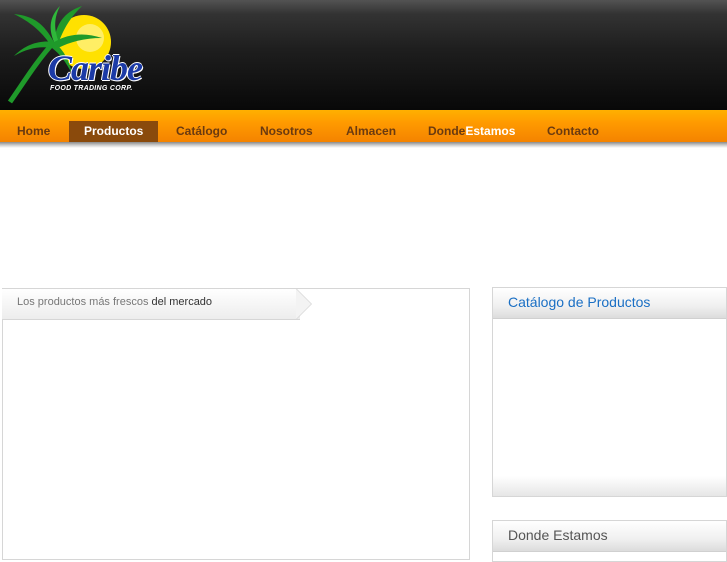 The height and width of the screenshot is (562, 727). Describe the element at coordinates (490, 131) in the screenshot. I see `nav-estamos-label: Estamos` at that location.